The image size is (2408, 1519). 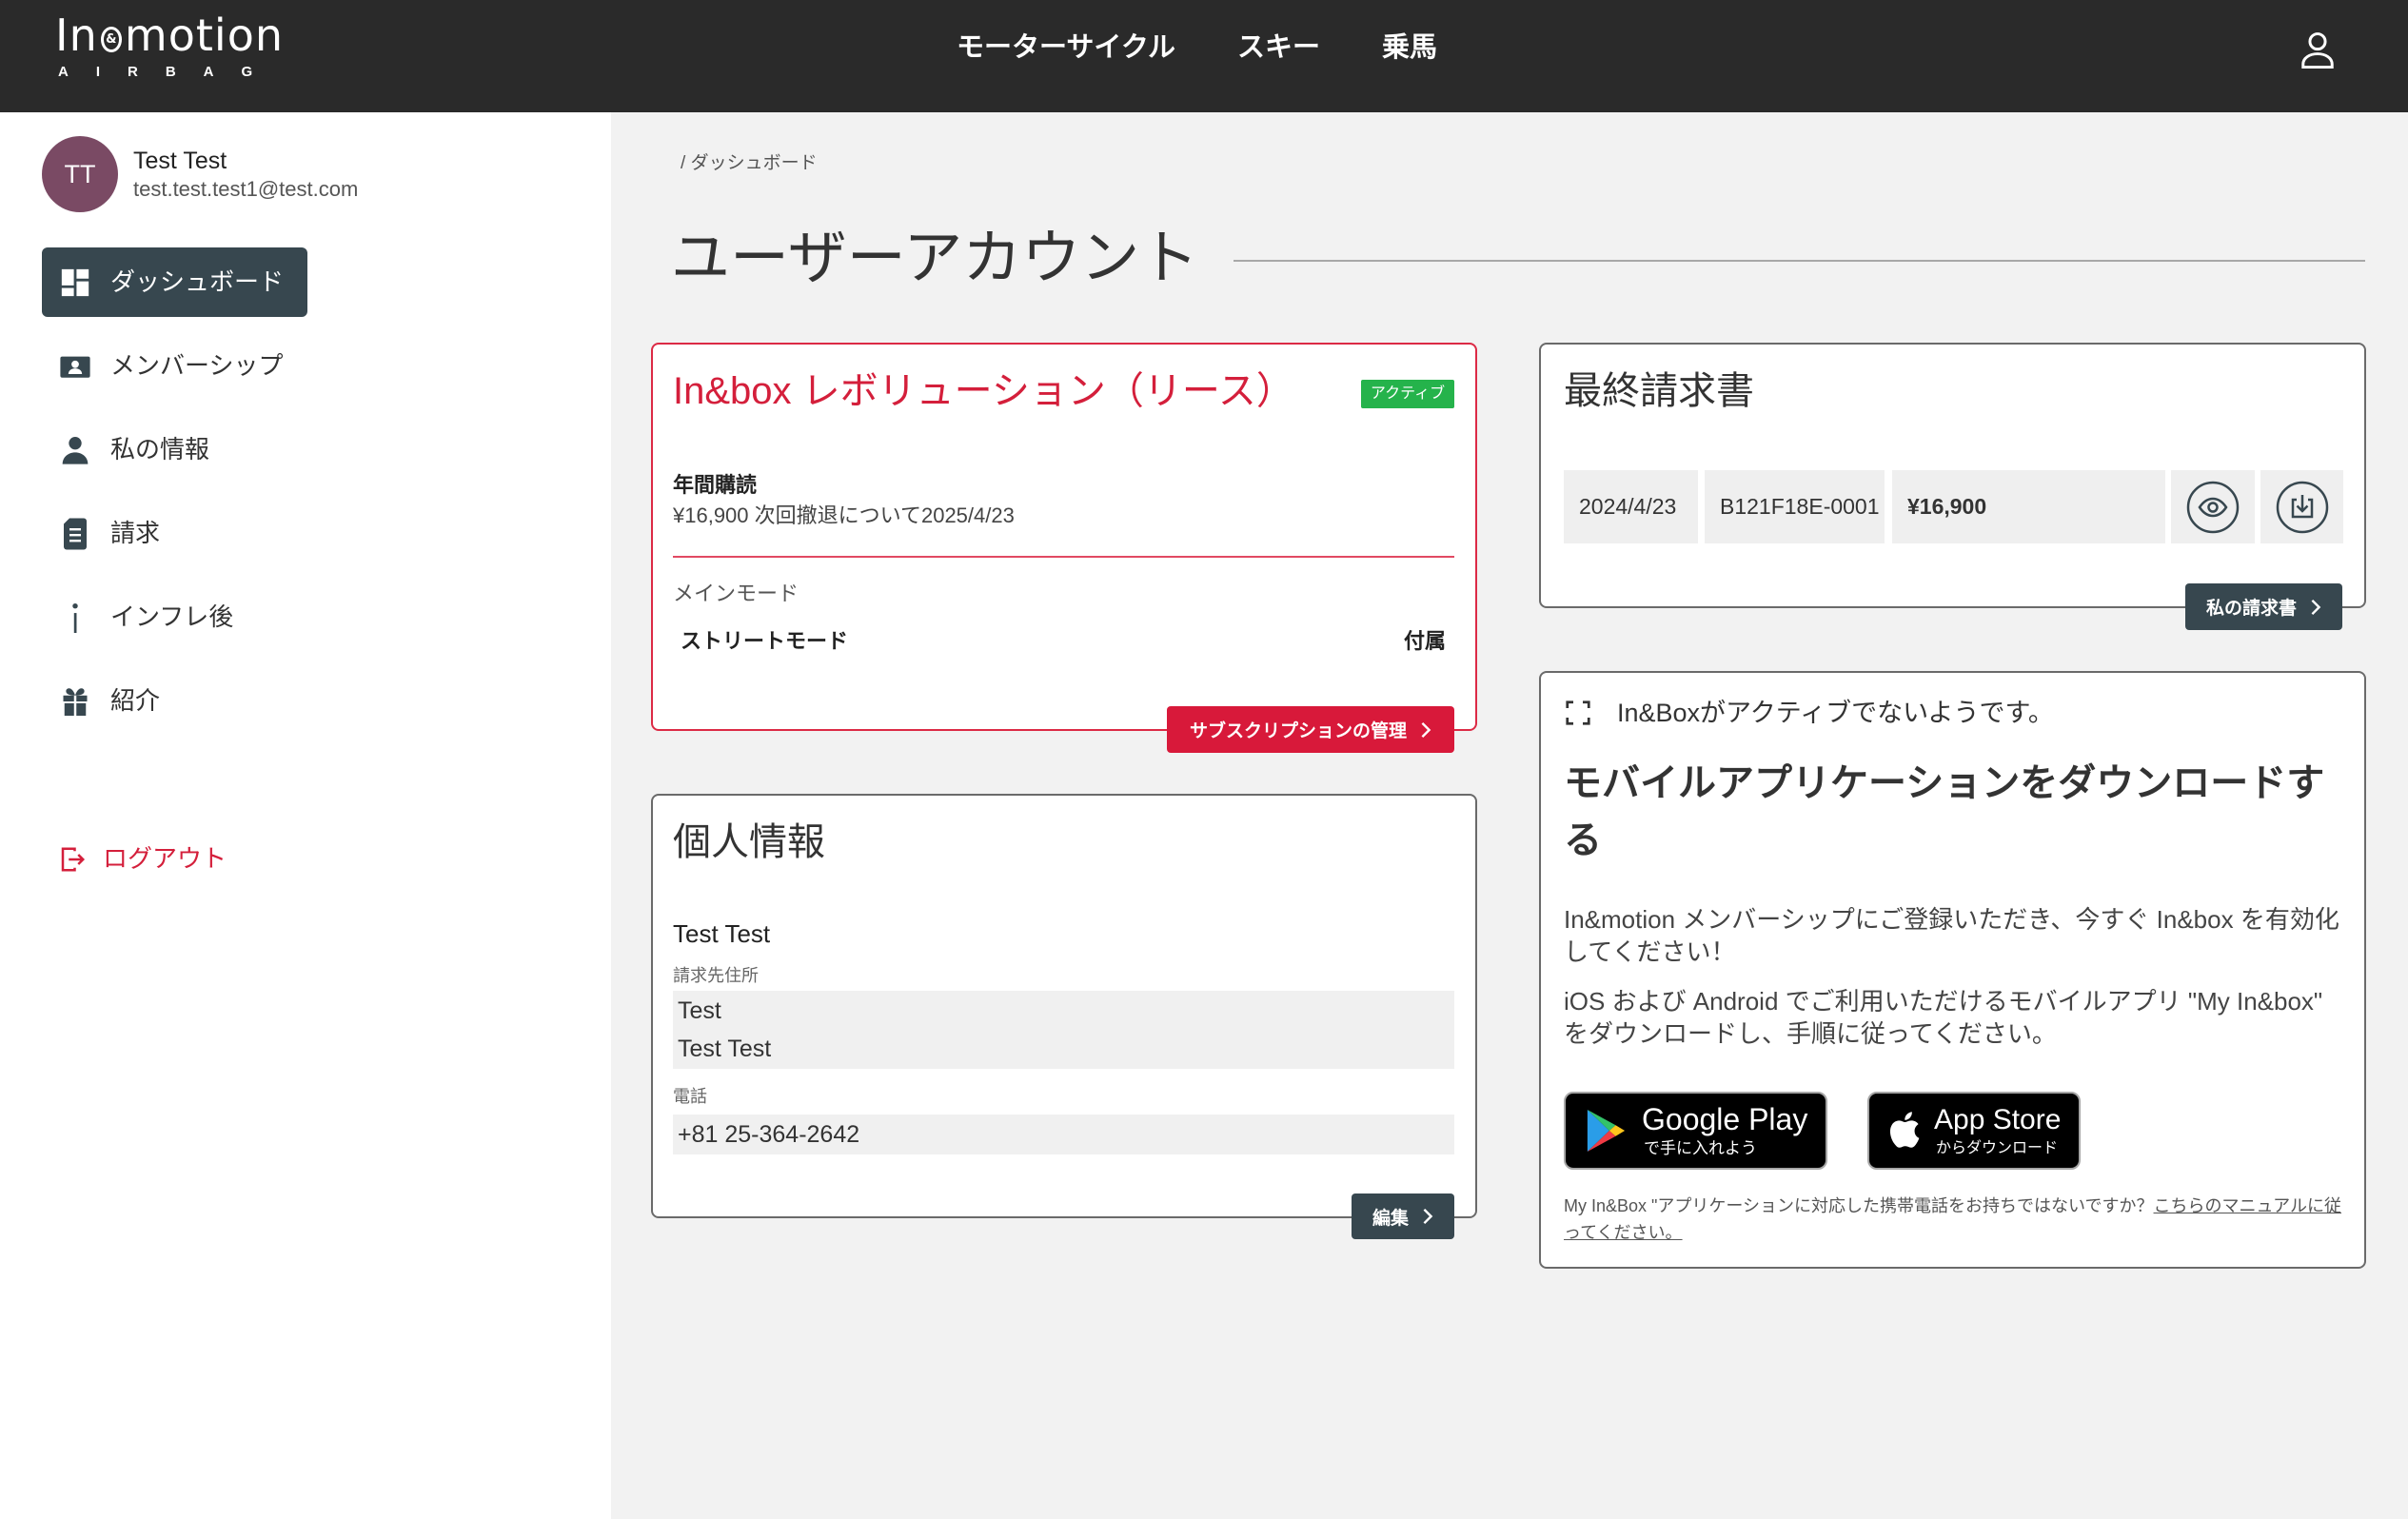 I want to click on google-play-icon, so click(x=1606, y=1131).